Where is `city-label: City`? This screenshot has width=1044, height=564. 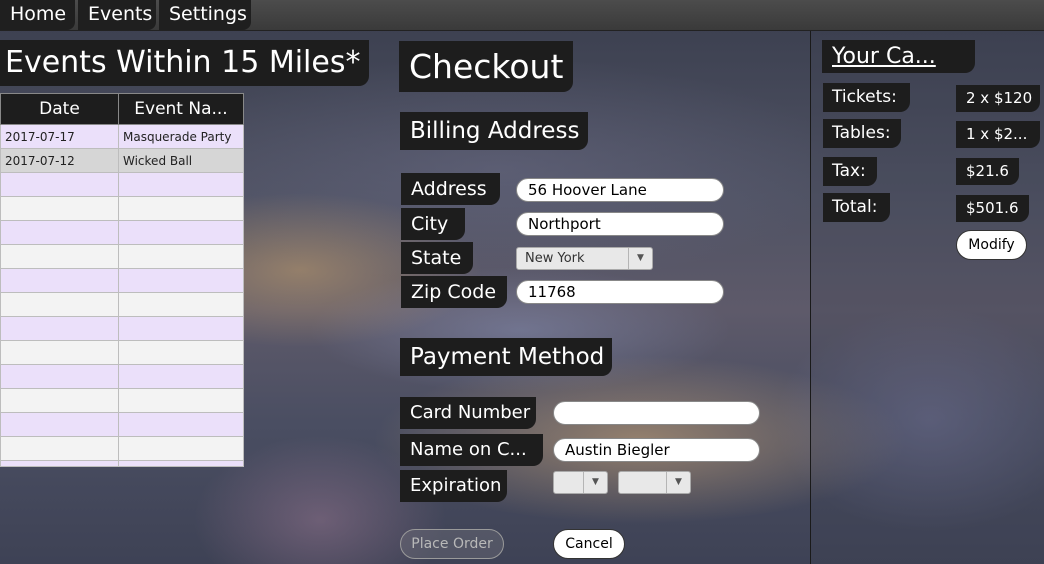
city-label: City is located at coordinates (433, 224).